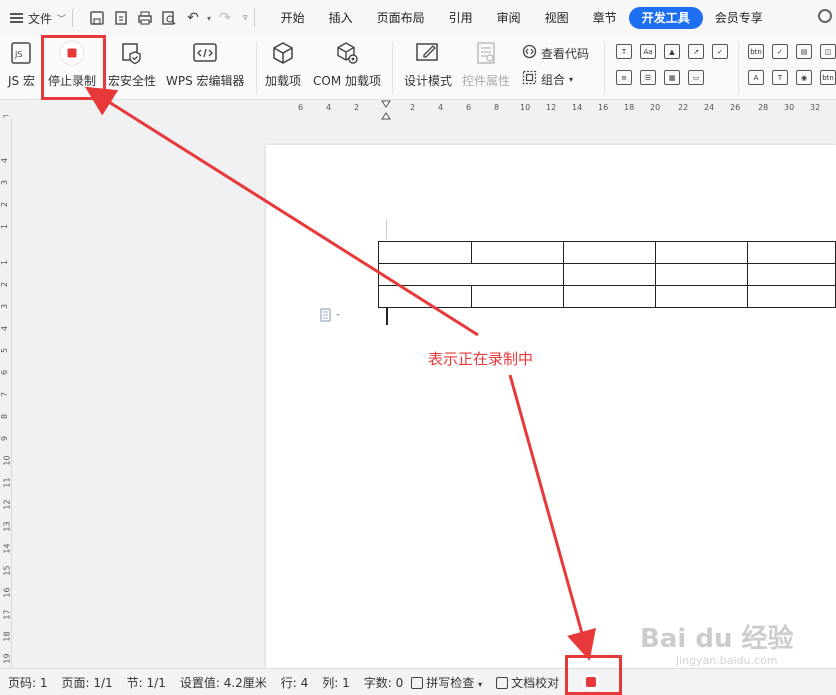  I want to click on customize-toolbar-icon: ▿, so click(245, 18).